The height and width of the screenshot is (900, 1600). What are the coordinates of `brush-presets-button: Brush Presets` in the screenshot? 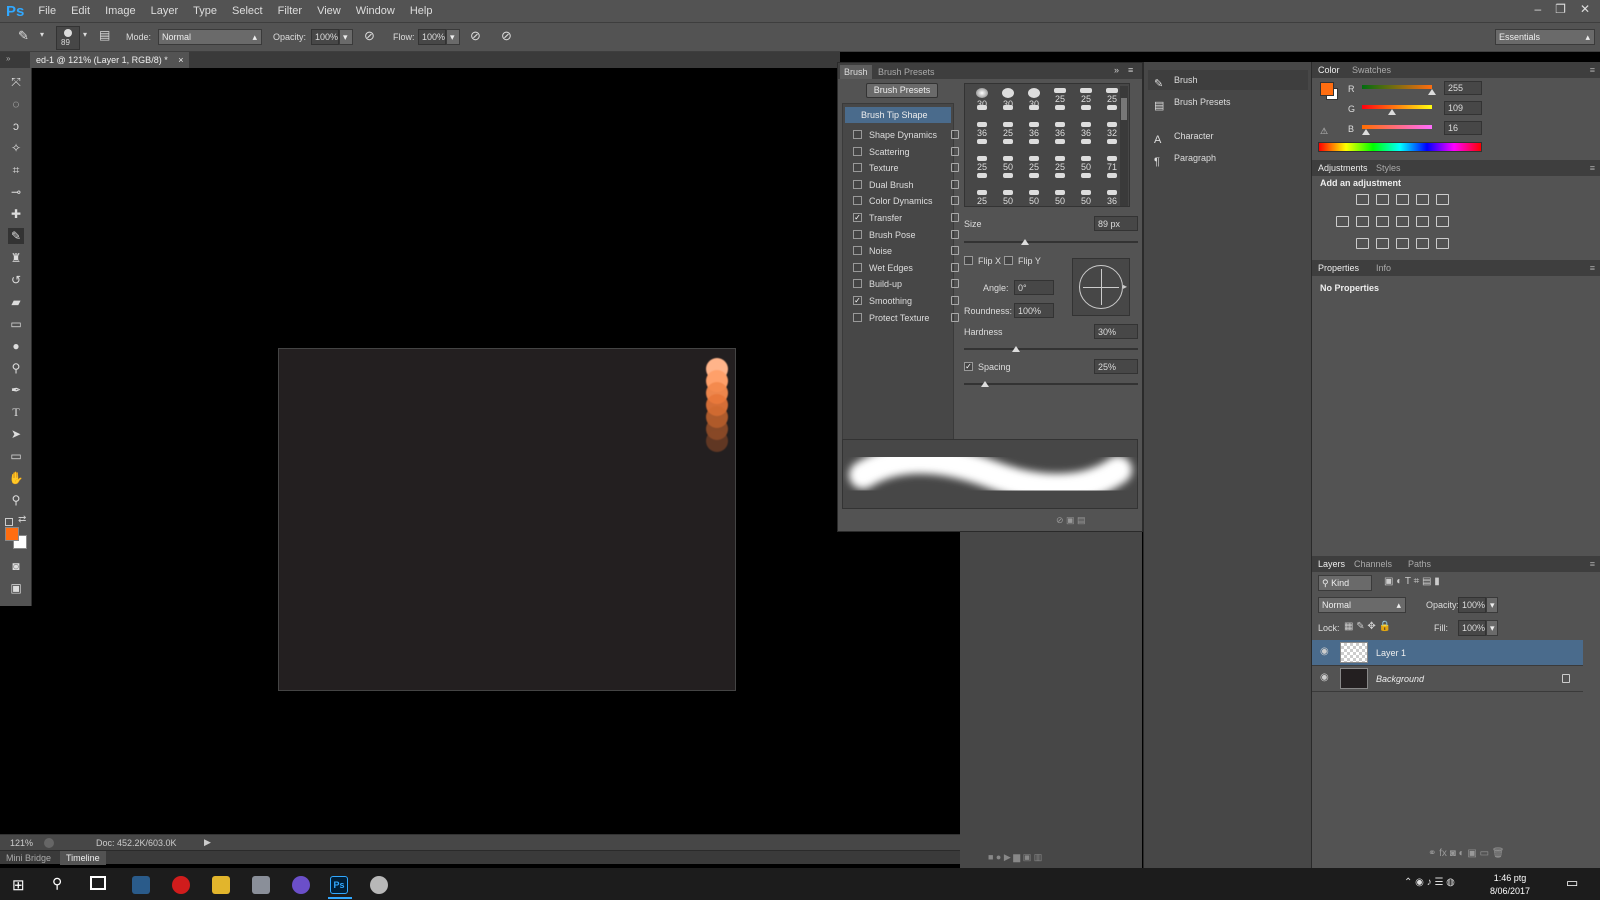 It's located at (902, 90).